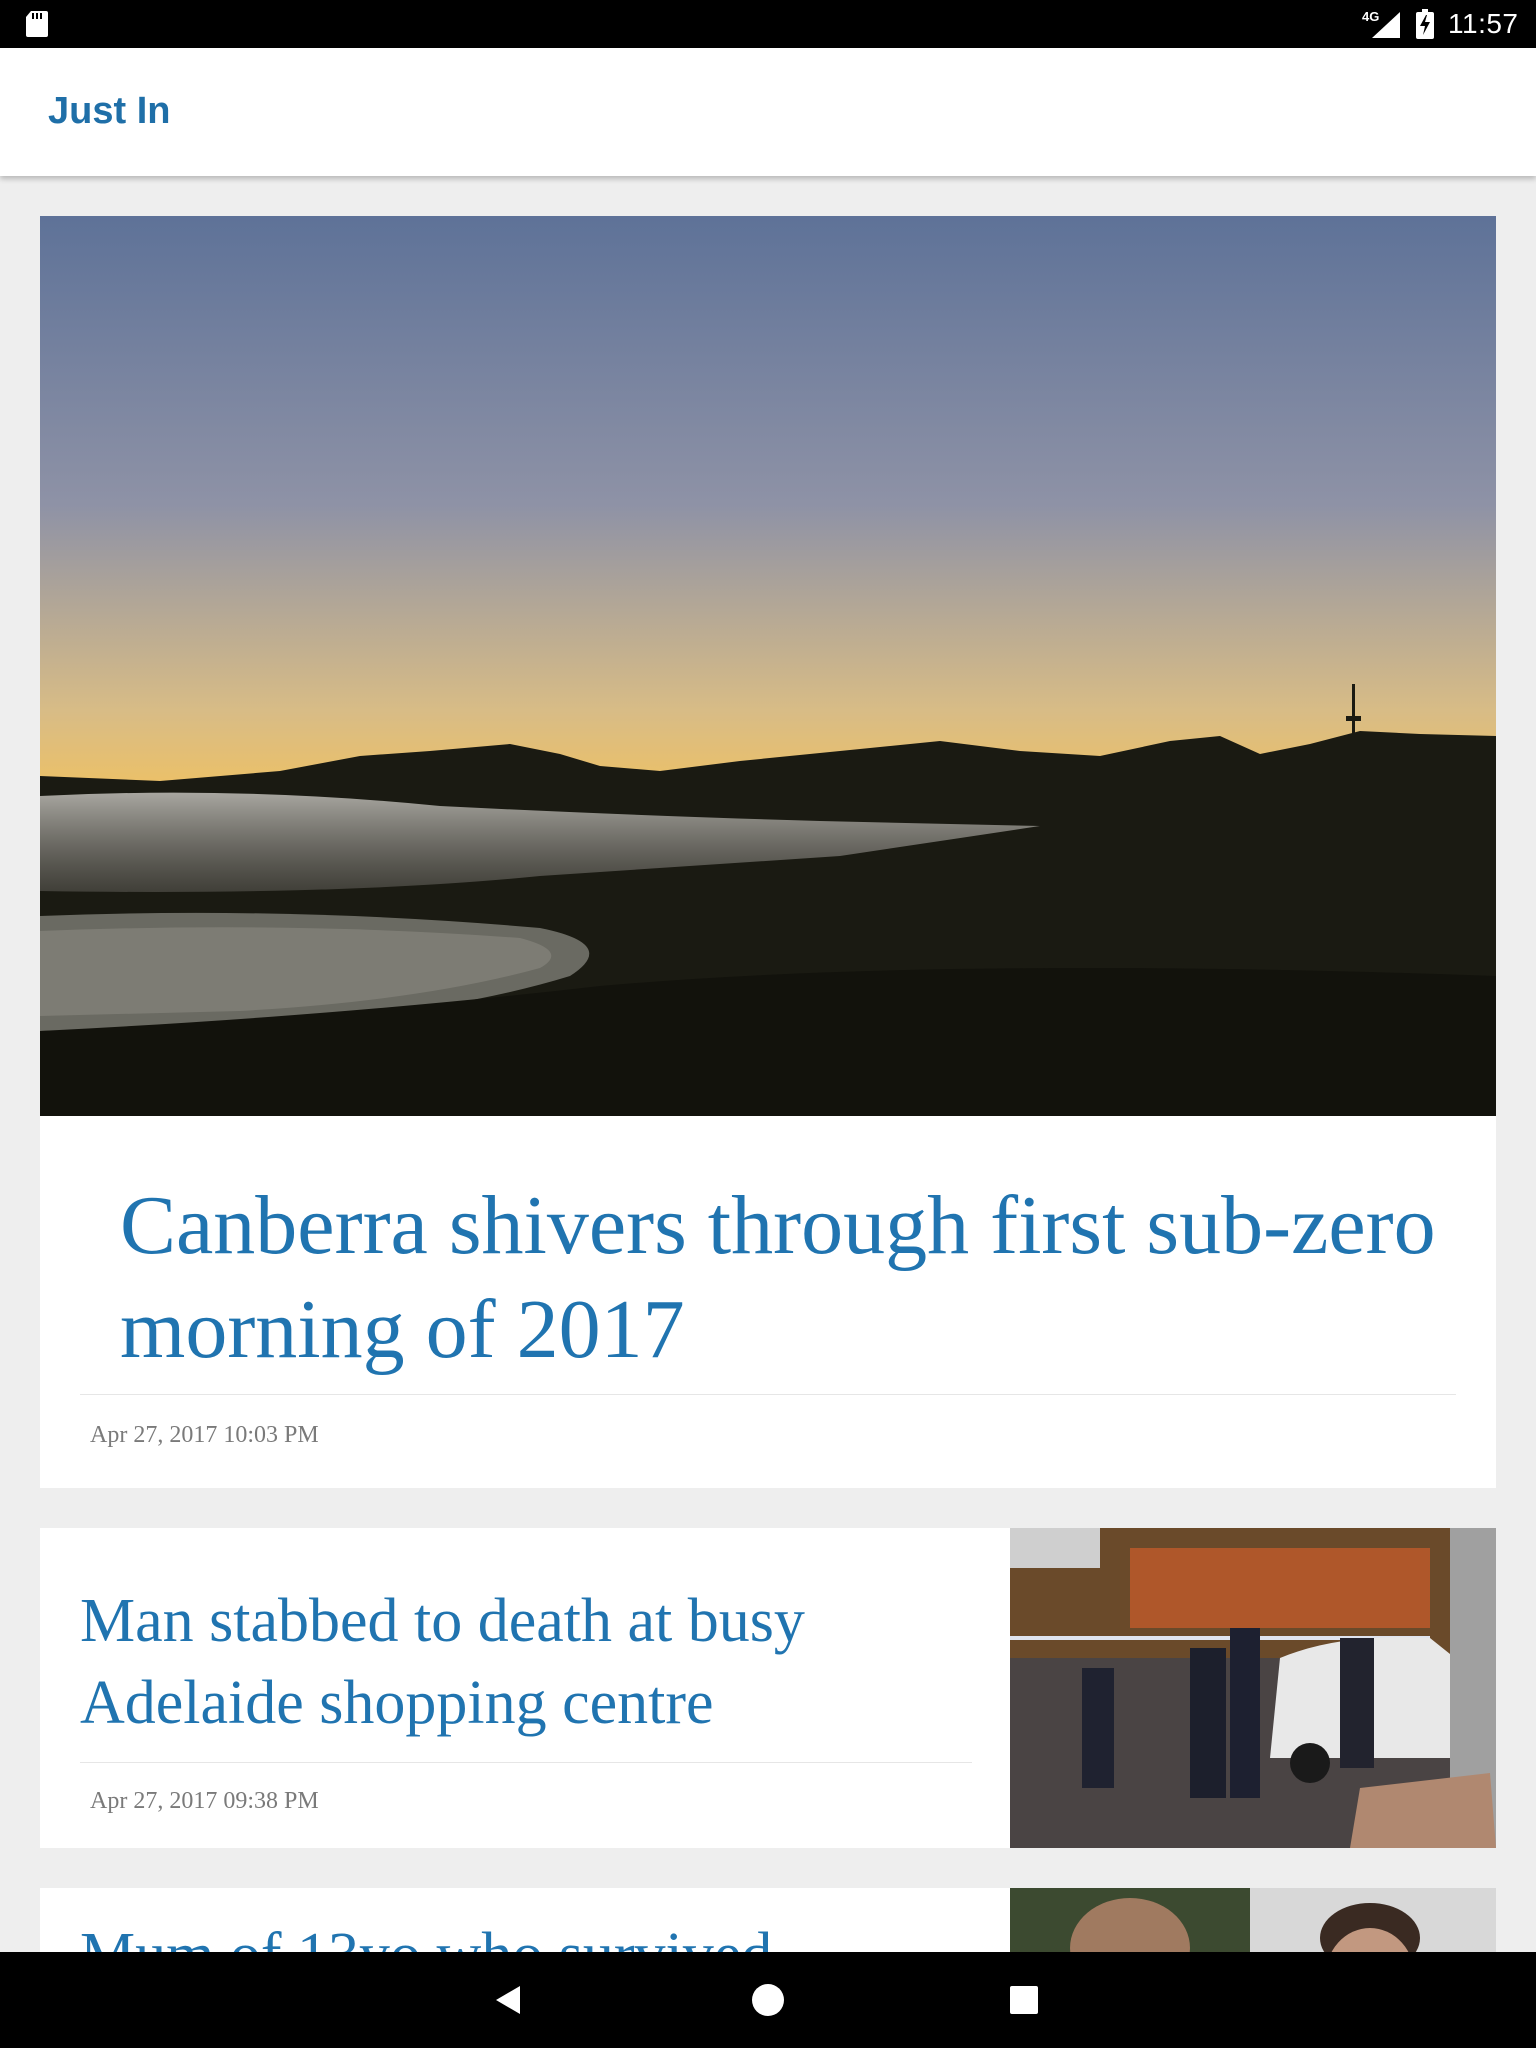  I want to click on battery-charging-icon, so click(1425, 24).